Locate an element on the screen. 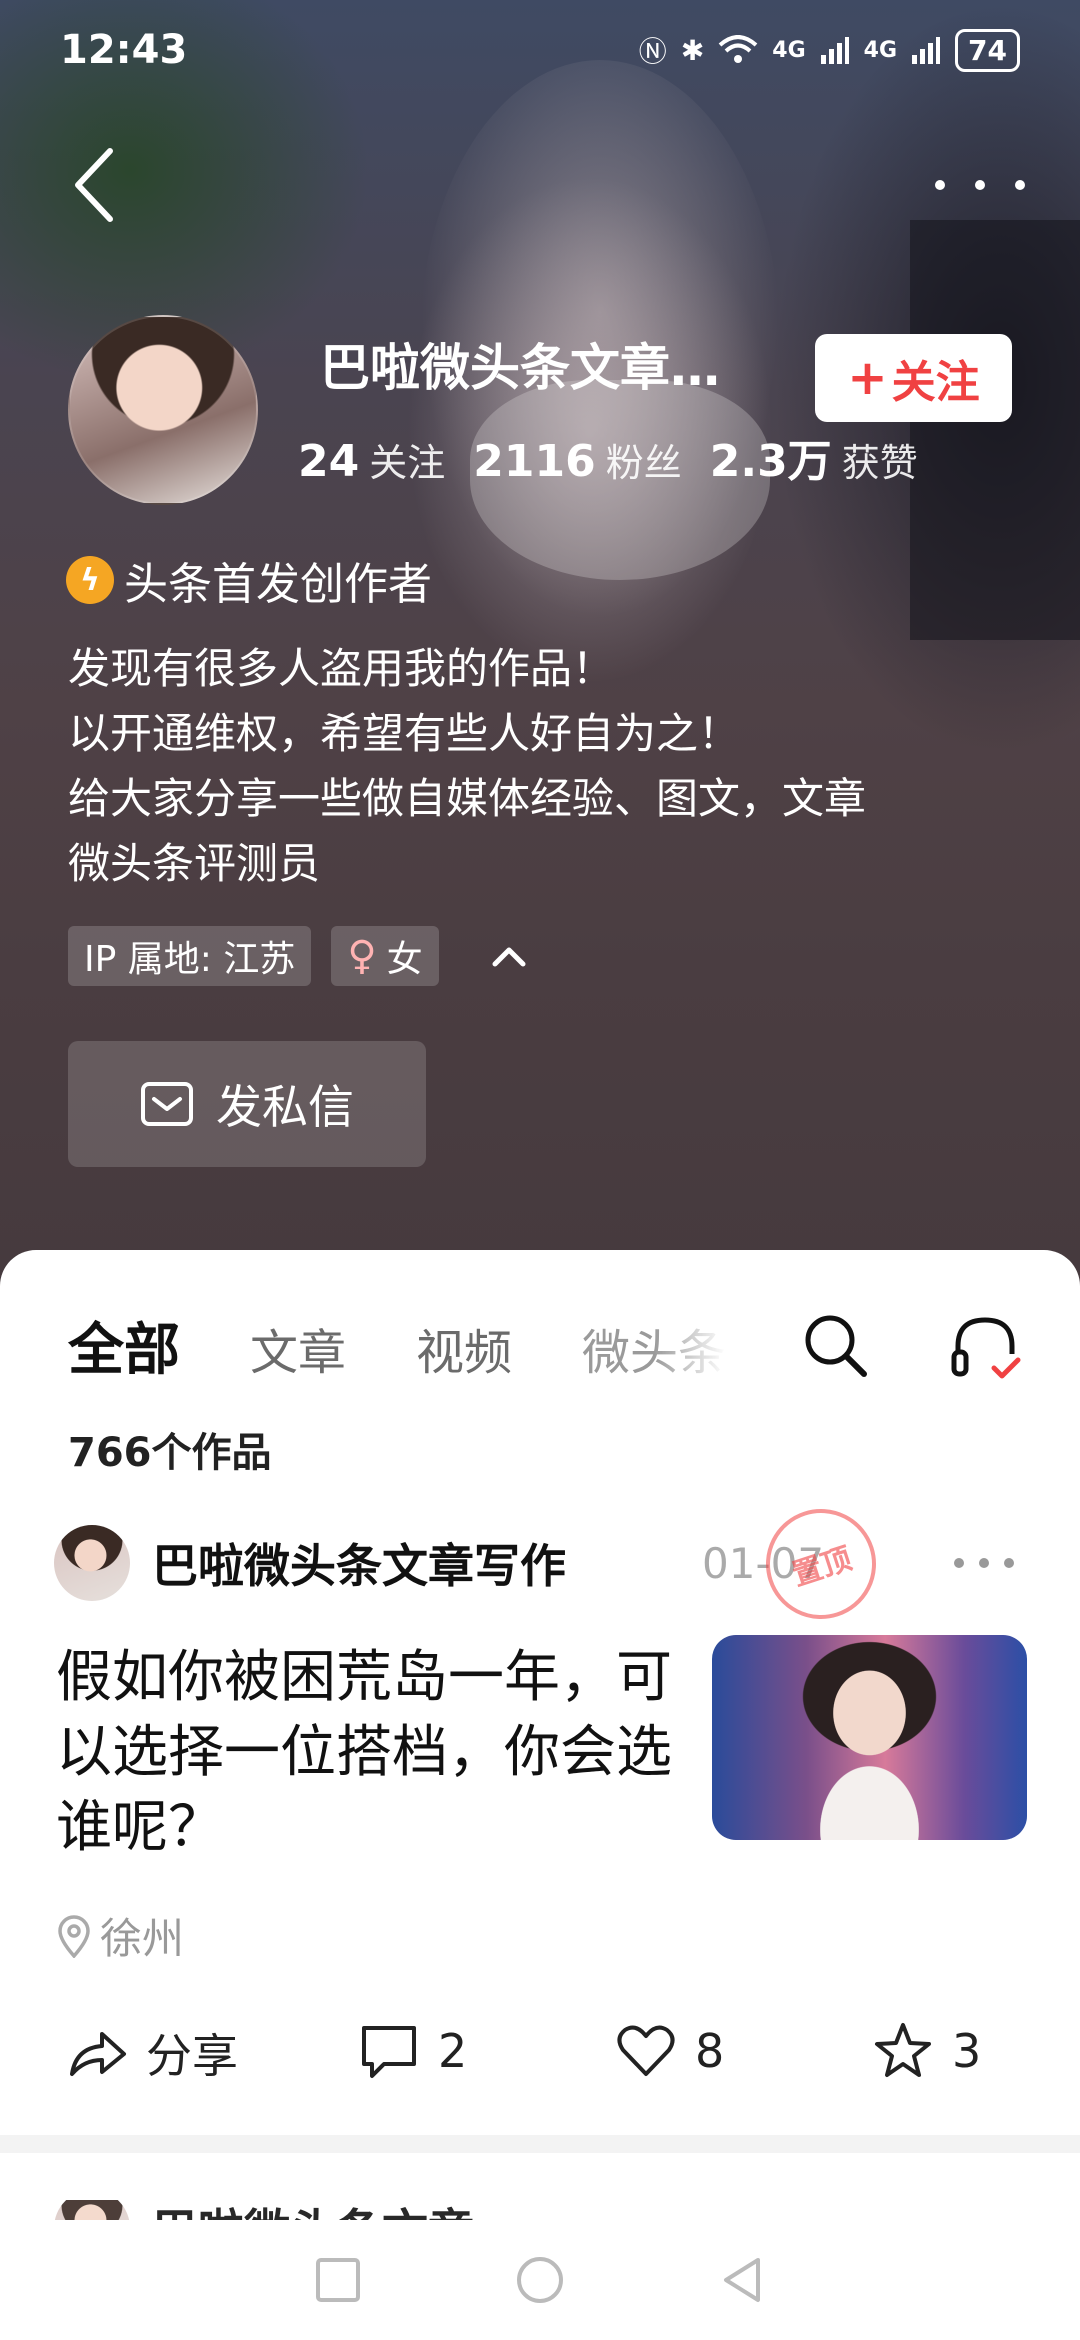  stat-followers: 2116 粉丝 is located at coordinates (577, 459).